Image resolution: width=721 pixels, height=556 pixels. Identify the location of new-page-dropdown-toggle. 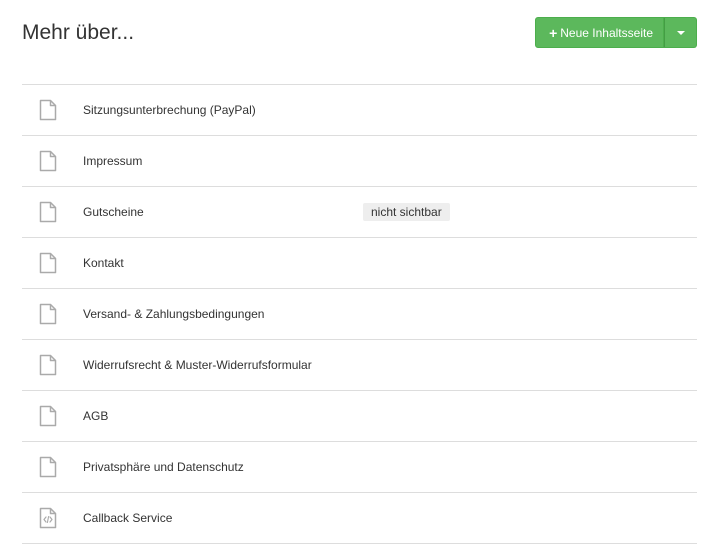
(680, 32).